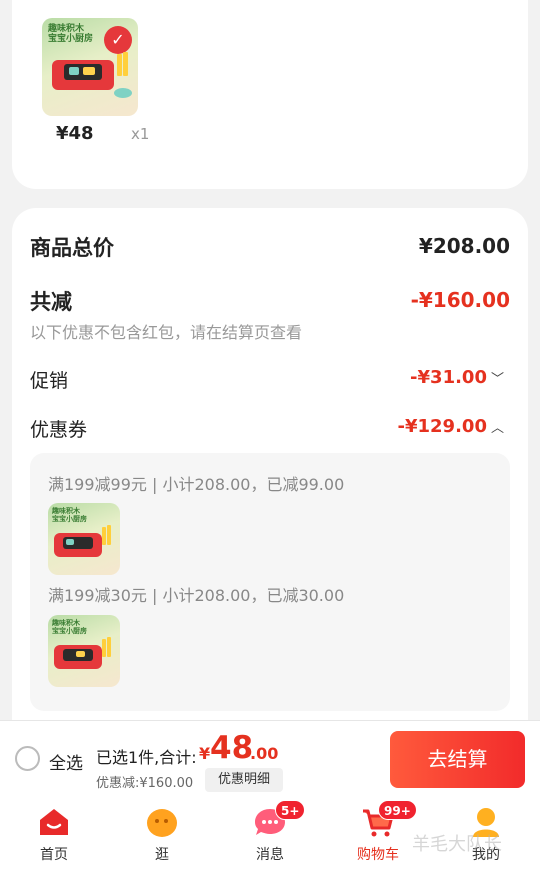 The image size is (540, 871). What do you see at coordinates (264, 753) in the screenshot?
I see `total-amount-decimal: .00` at bounding box center [264, 753].